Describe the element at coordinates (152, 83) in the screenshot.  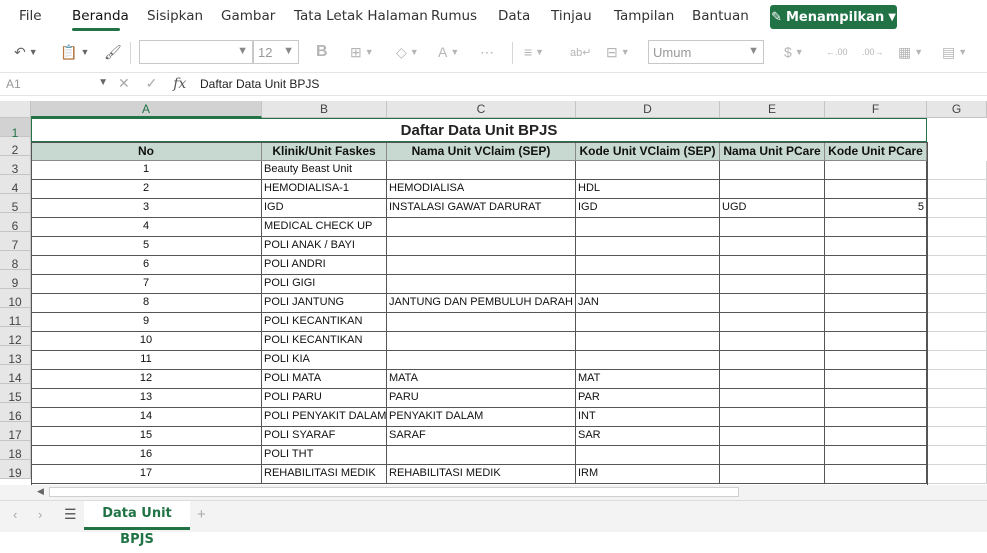
I see `confirm-icon: ✓` at that location.